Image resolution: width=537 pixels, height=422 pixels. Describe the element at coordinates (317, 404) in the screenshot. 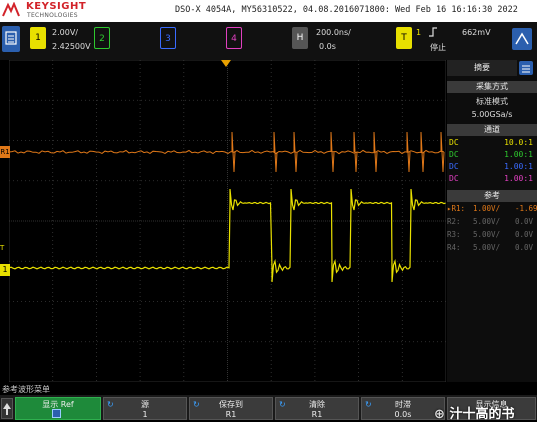

I see `softkey-clear-label: 清除` at that location.